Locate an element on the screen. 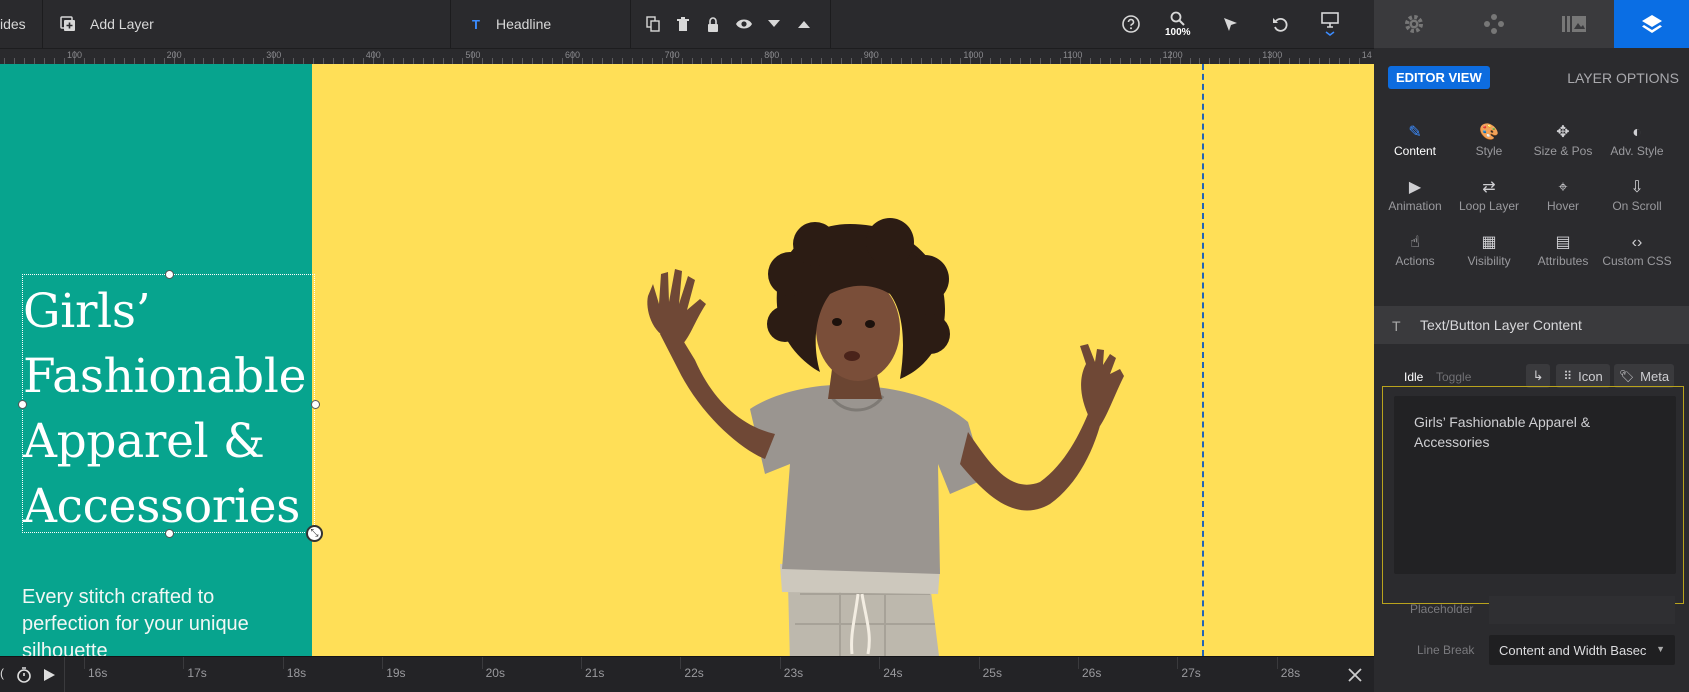 The height and width of the screenshot is (692, 1689). device-desktop-button is located at coordinates (1330, 24).